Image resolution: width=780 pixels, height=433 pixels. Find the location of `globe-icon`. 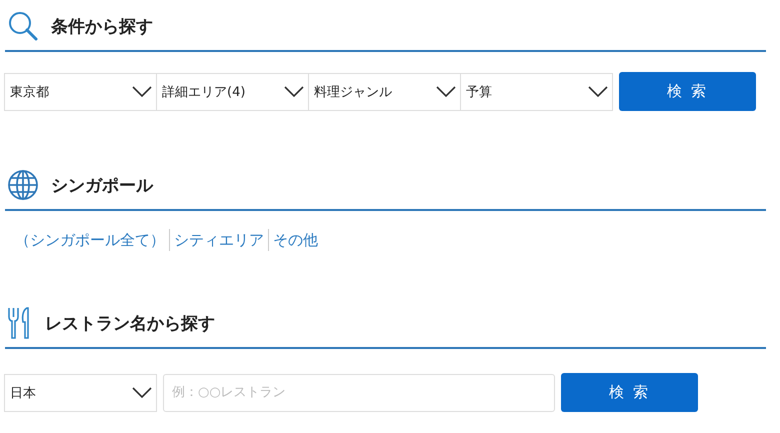

globe-icon is located at coordinates (23, 185).